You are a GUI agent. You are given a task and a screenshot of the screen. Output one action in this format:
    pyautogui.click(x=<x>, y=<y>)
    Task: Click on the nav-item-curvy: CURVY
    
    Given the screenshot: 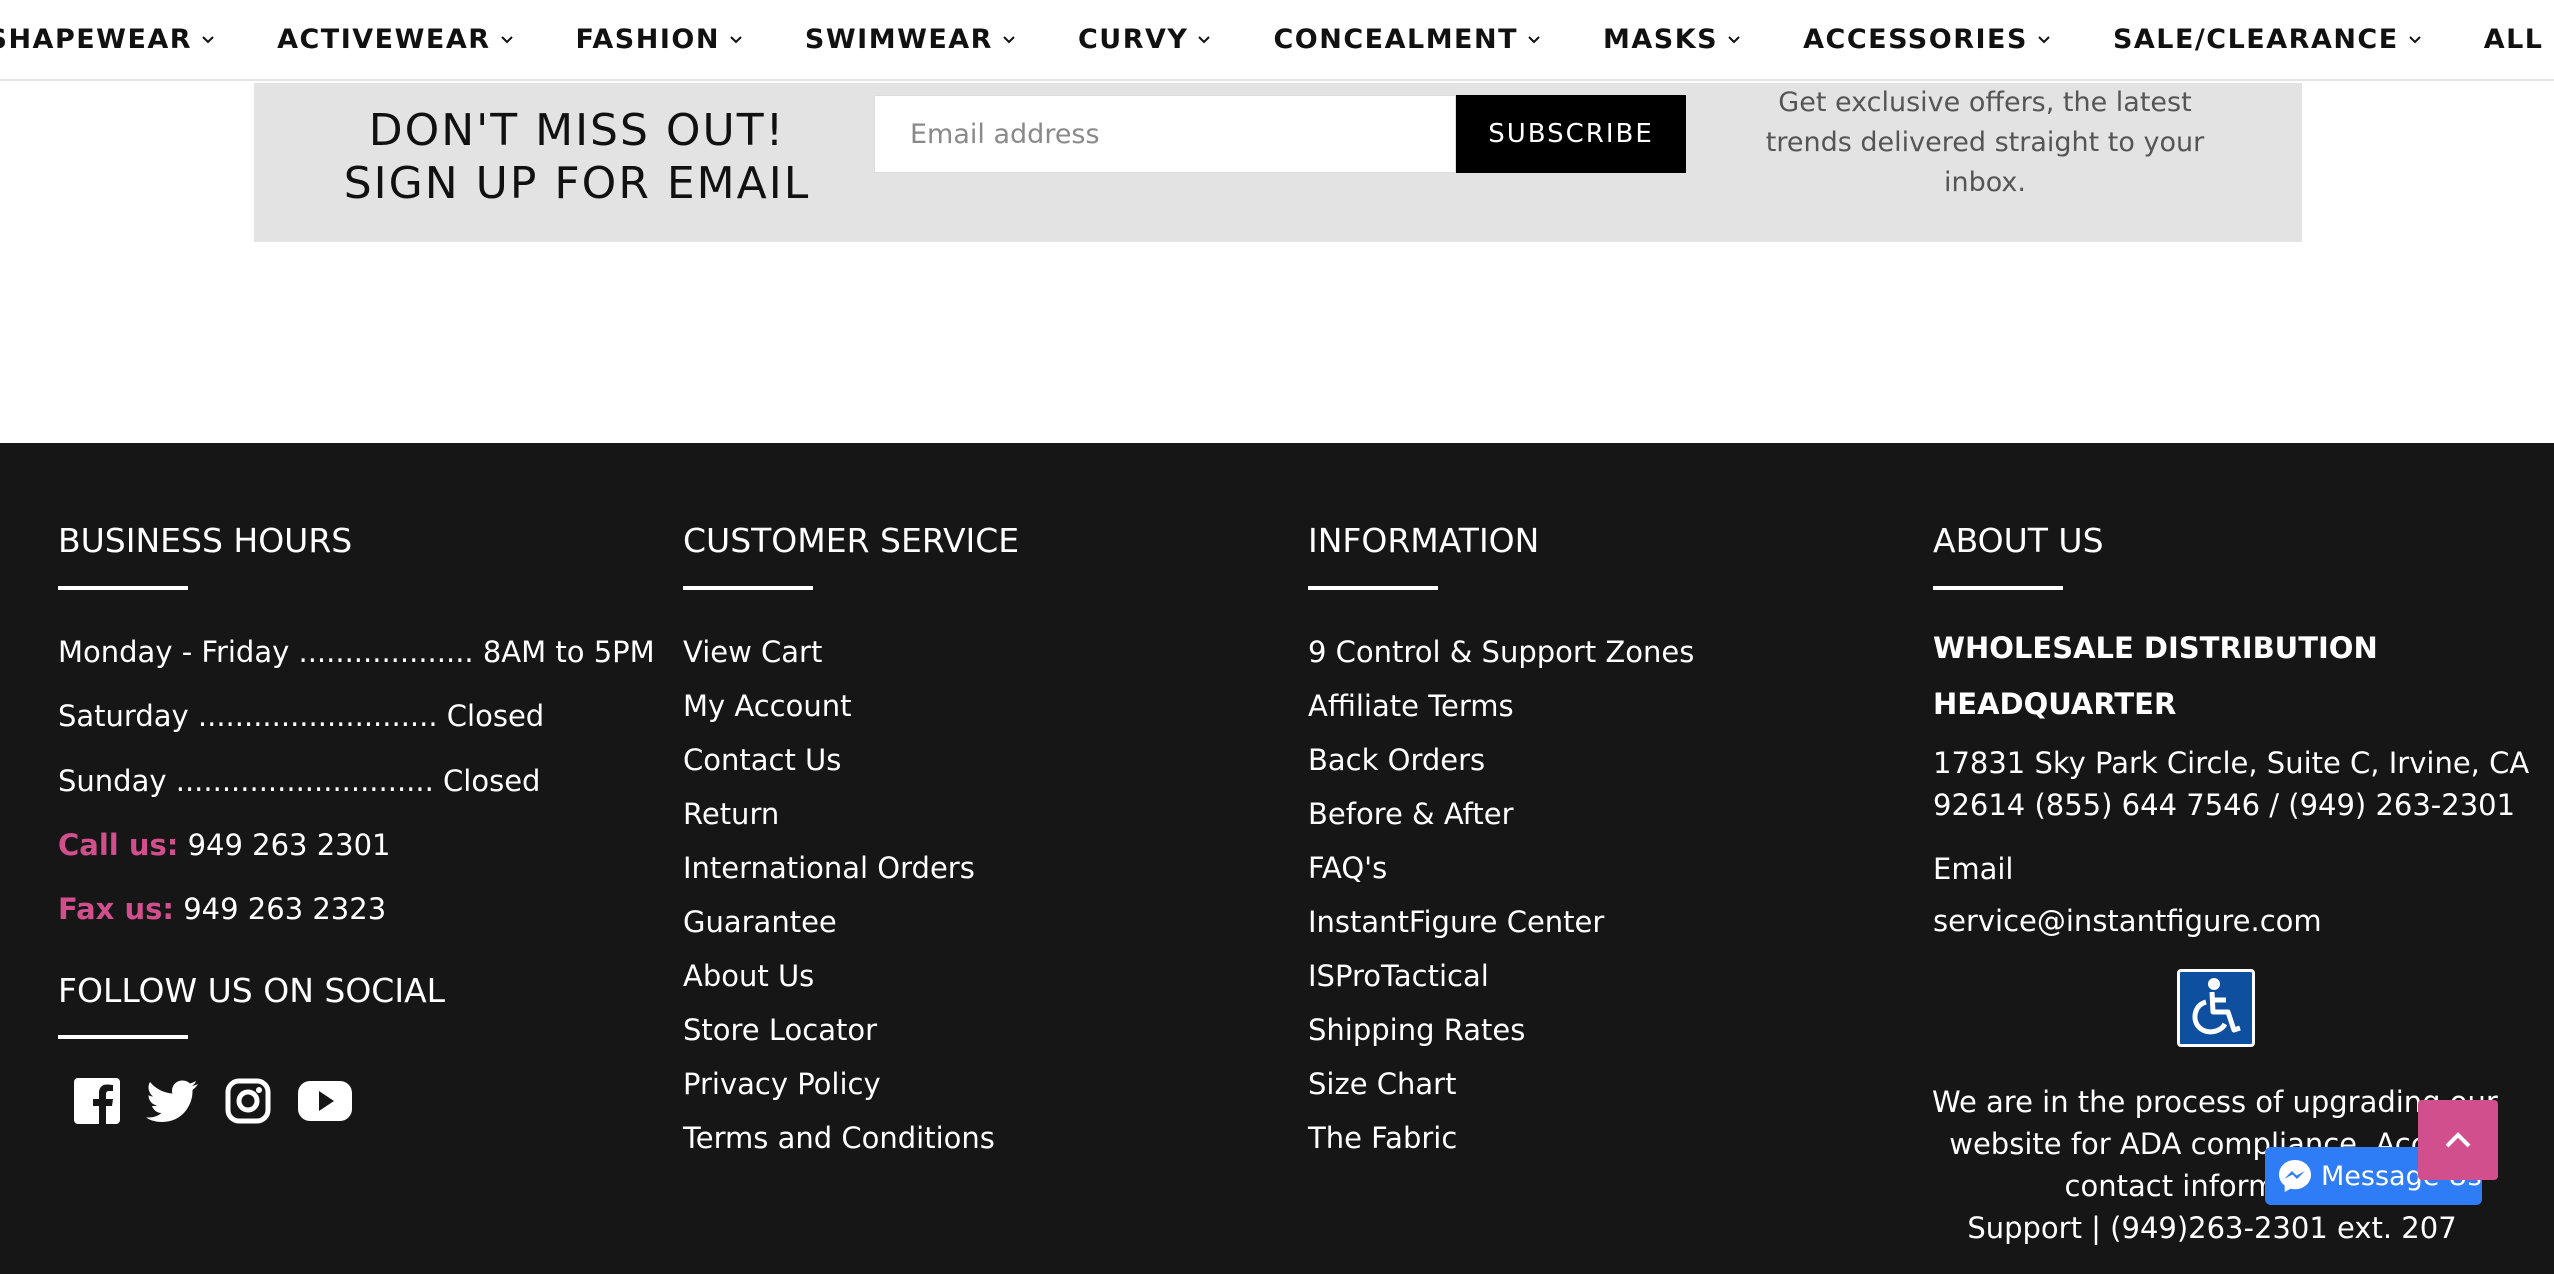 What is the action you would take?
    pyautogui.click(x=1144, y=39)
    